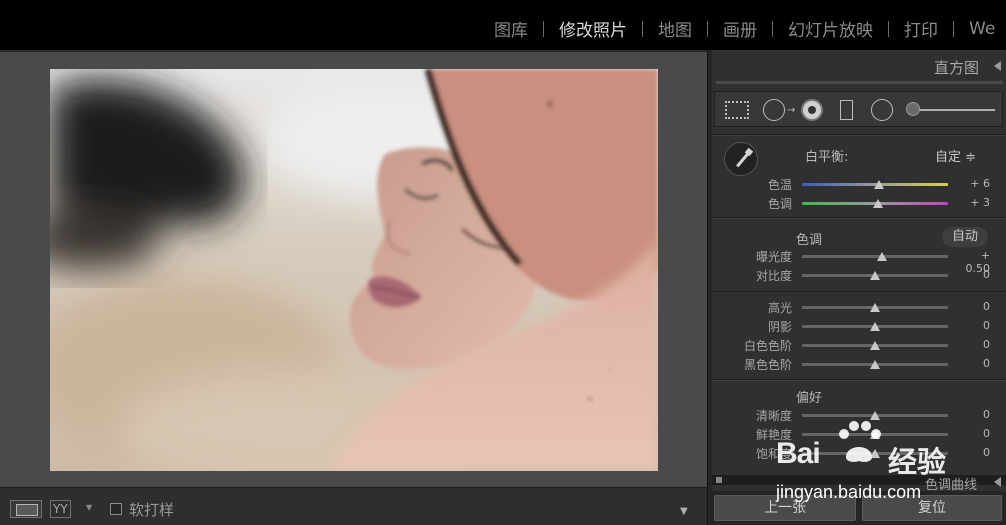 This screenshot has height=525, width=1006. I want to click on previous-button: 上一张, so click(785, 508).